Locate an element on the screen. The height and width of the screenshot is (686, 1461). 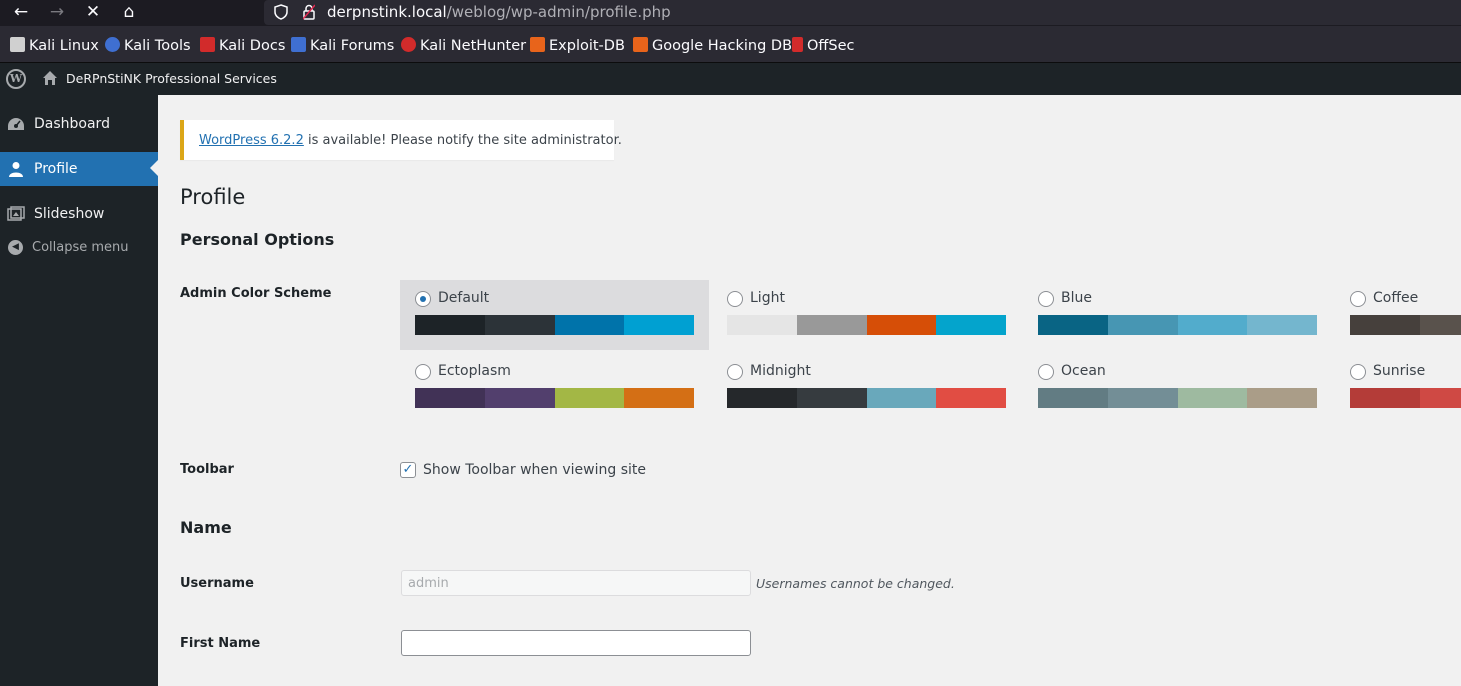
kali-forums-icon is located at coordinates (298, 44).